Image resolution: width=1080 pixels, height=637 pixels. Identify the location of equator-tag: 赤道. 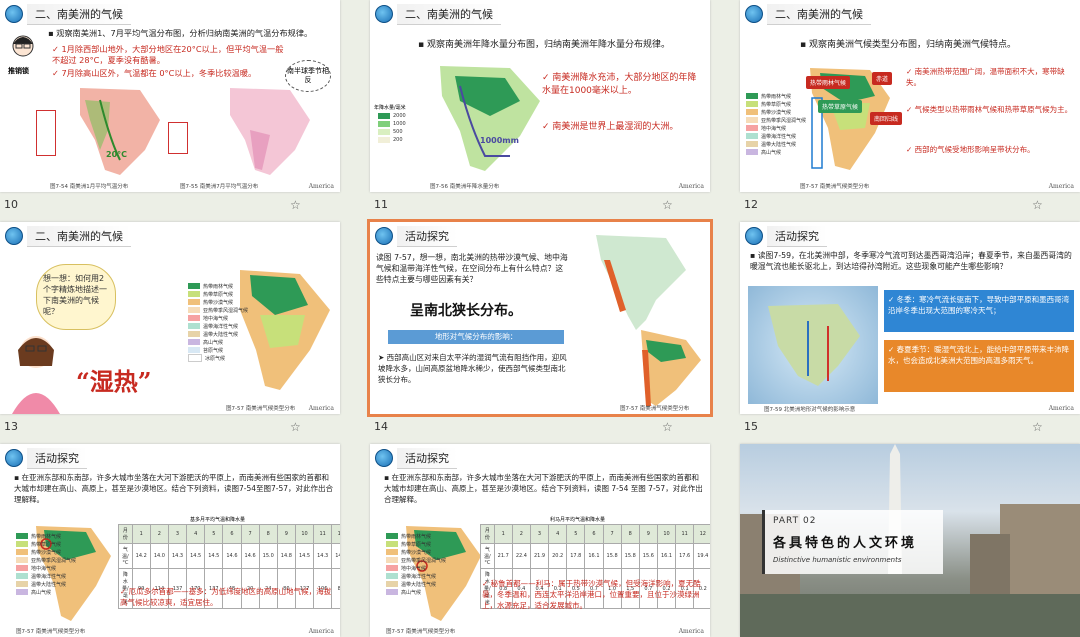
(882, 78).